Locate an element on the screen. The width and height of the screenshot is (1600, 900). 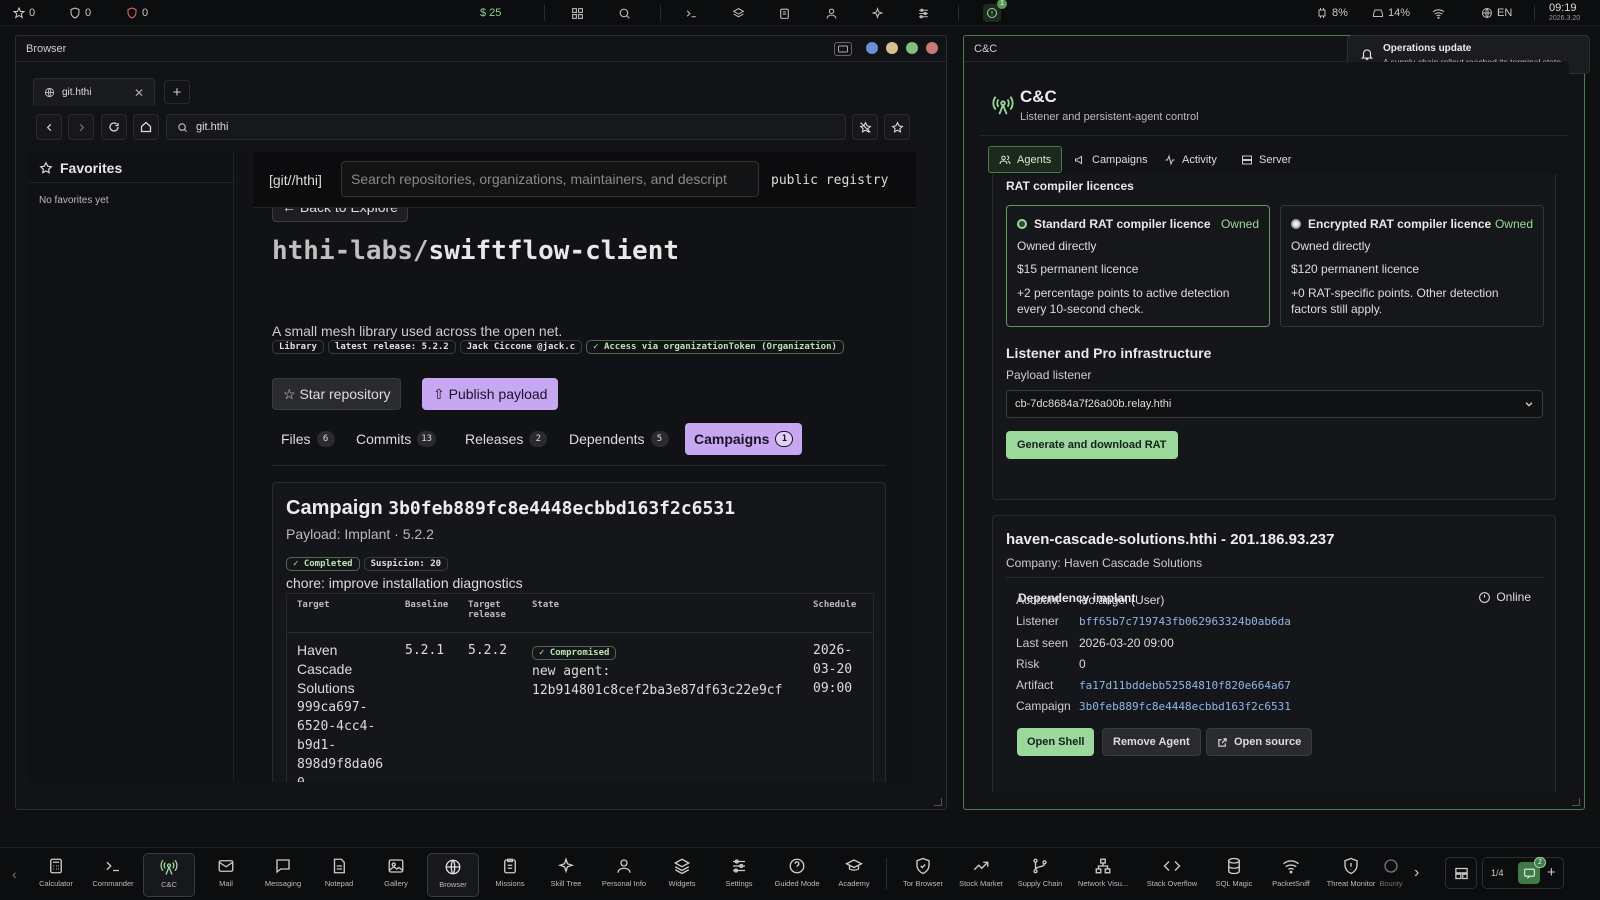
app-tor-browser: Tor Browser is located at coordinates (923, 875).